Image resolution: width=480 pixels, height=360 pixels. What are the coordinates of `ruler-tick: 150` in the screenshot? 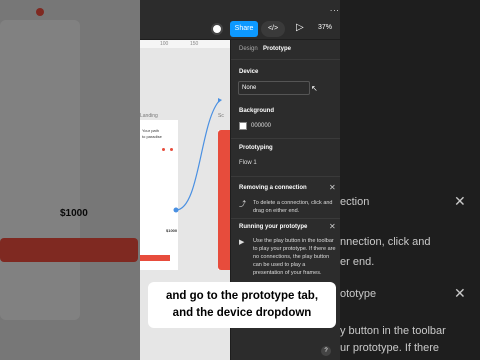 It's located at (194, 44).